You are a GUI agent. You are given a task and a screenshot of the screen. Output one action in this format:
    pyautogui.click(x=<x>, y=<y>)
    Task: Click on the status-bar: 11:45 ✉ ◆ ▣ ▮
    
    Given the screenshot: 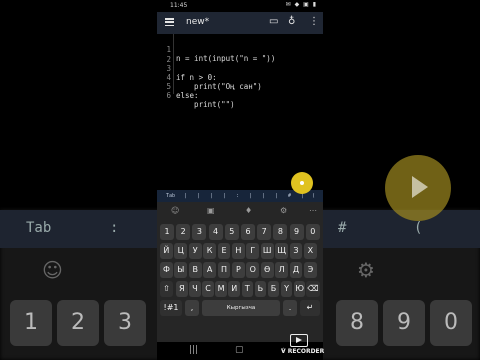 What is the action you would take?
    pyautogui.click(x=240, y=5)
    